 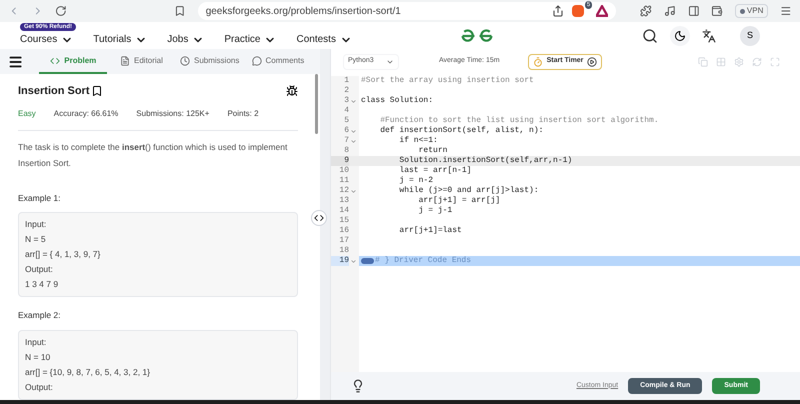 I want to click on line-number: 8, so click(x=346, y=151).